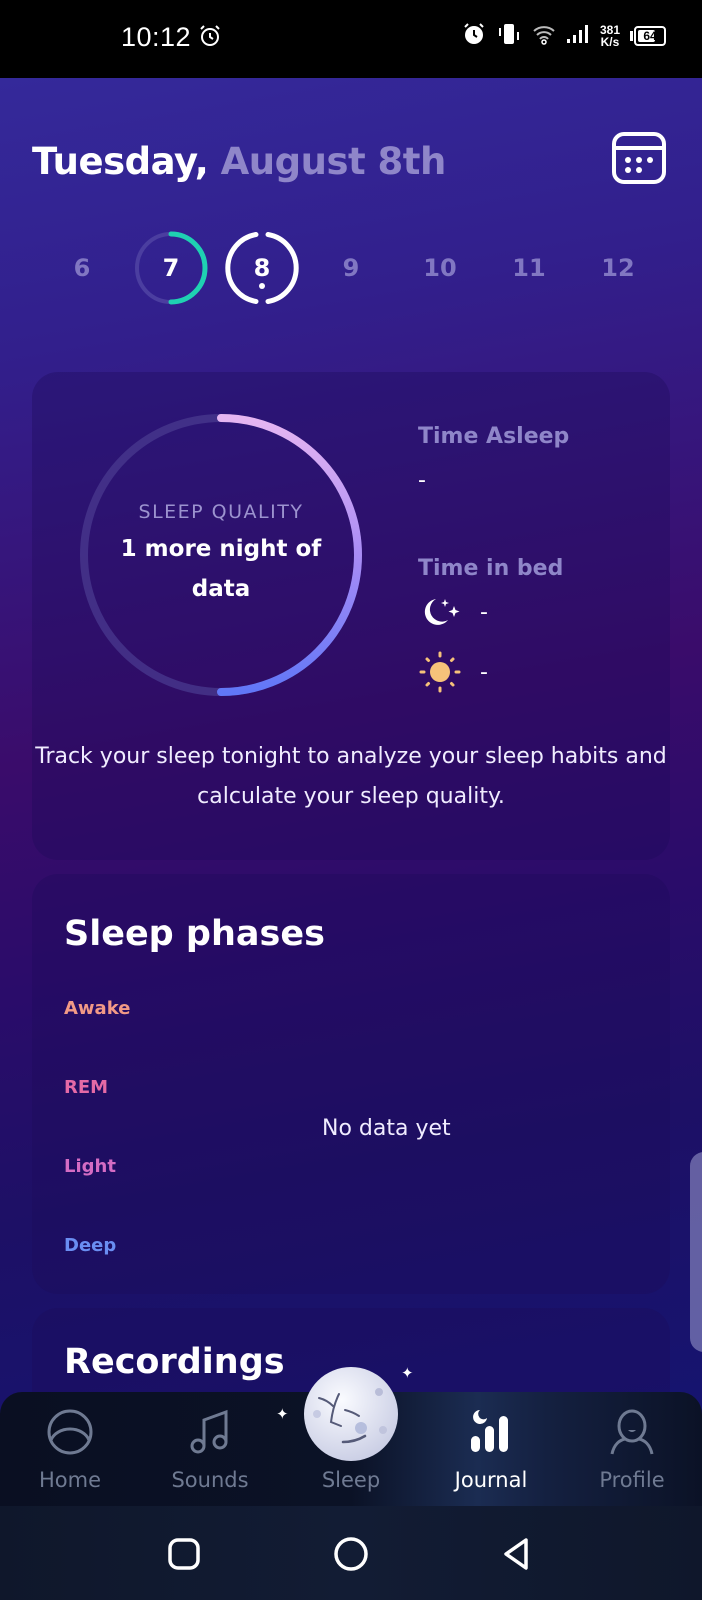  Describe the element at coordinates (632, 1480) in the screenshot. I see `nav-label: Profile` at that location.